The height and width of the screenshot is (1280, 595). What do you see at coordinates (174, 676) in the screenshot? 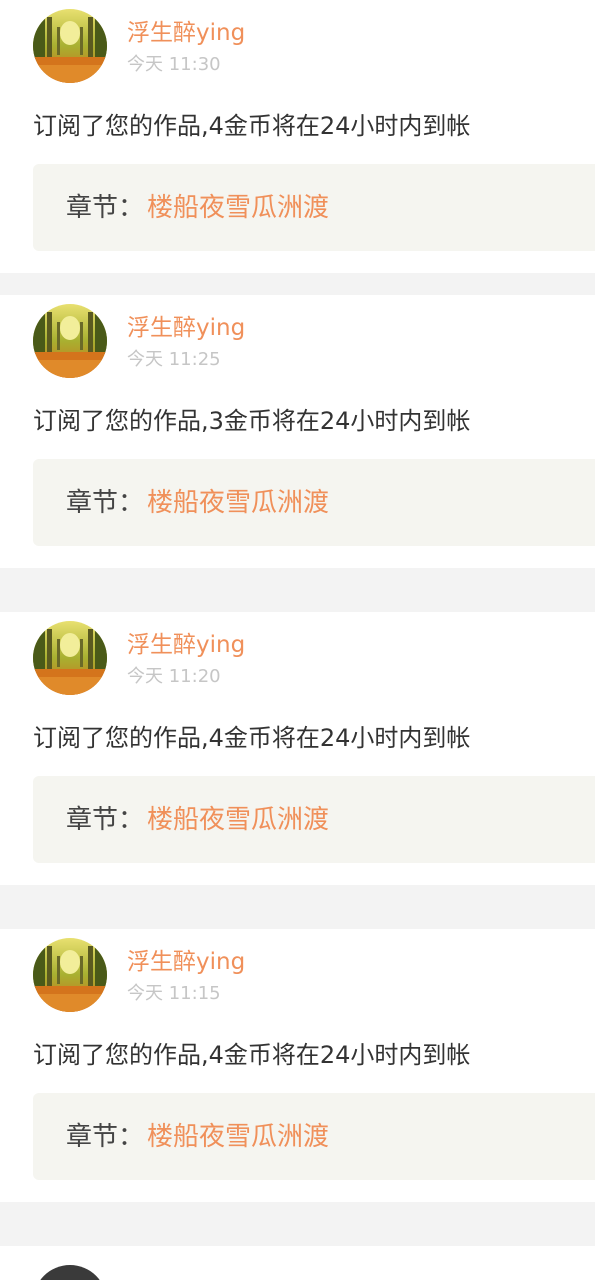
I see `timestamp: 今天 11:20` at bounding box center [174, 676].